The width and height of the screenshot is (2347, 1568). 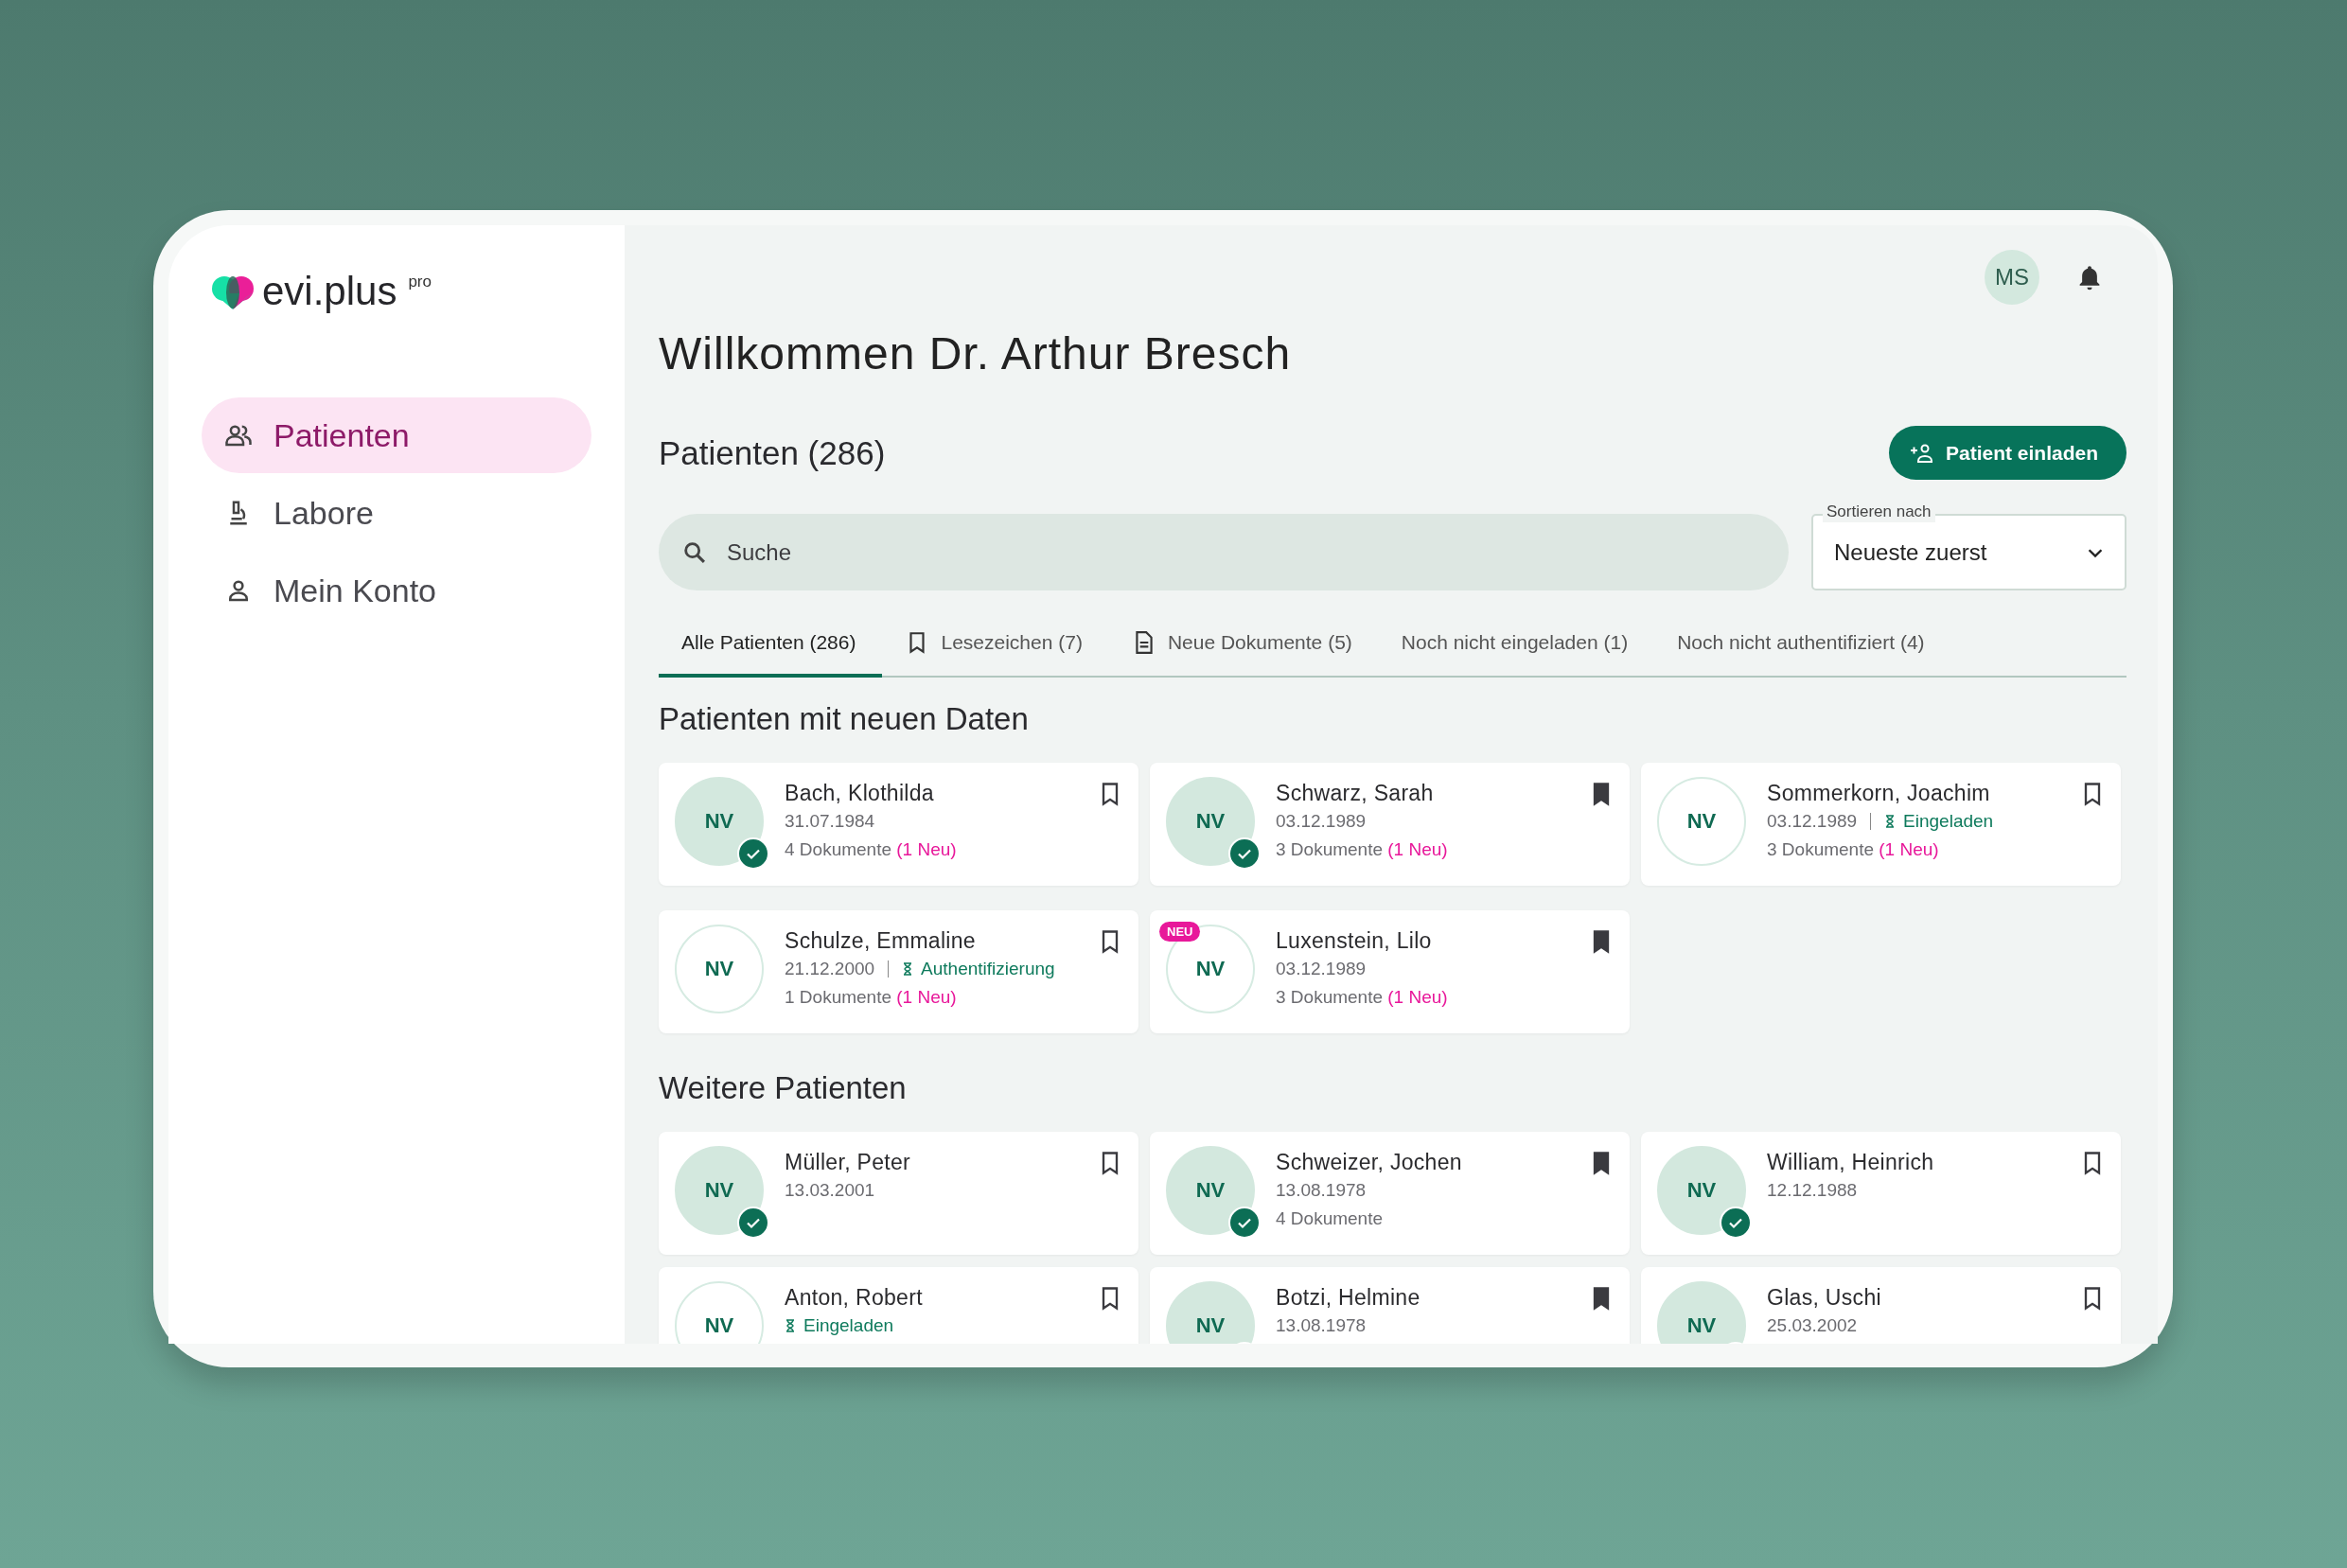 I want to click on search-icon, so click(x=694, y=552).